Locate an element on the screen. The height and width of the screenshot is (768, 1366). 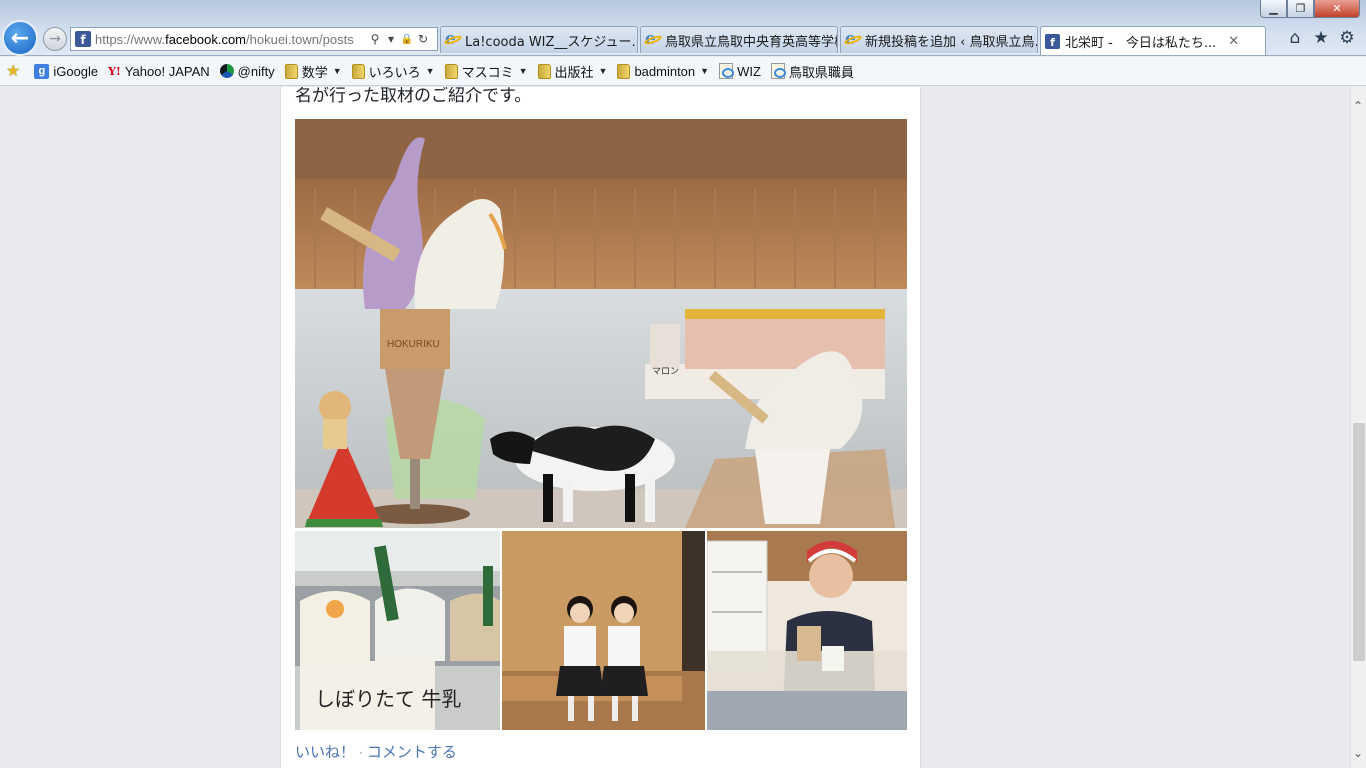
chevron-down-icon: ▾ is located at coordinates (391, 39).